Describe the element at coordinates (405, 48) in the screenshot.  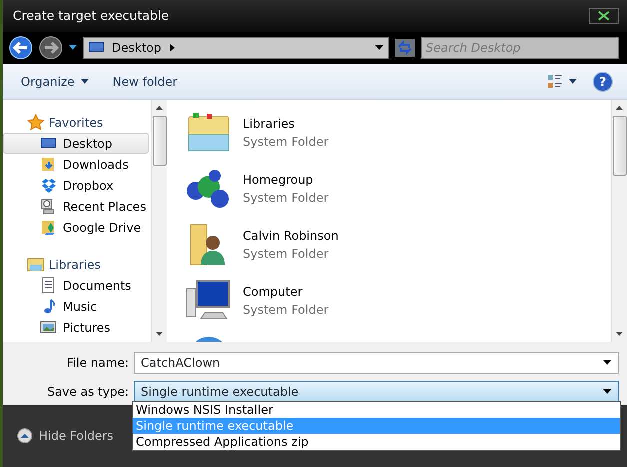
I see `refresh-button` at that location.